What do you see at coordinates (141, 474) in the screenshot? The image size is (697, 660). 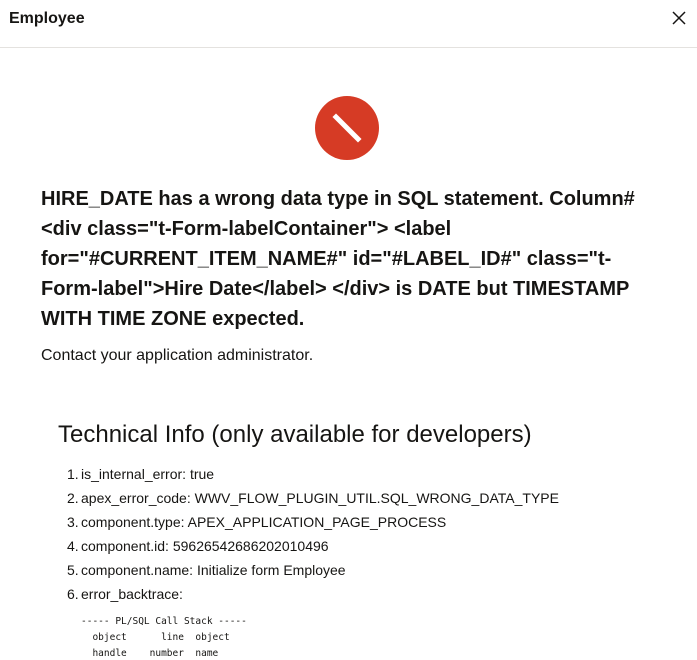 I see `list-item: 1. is_internal_error: true` at bounding box center [141, 474].